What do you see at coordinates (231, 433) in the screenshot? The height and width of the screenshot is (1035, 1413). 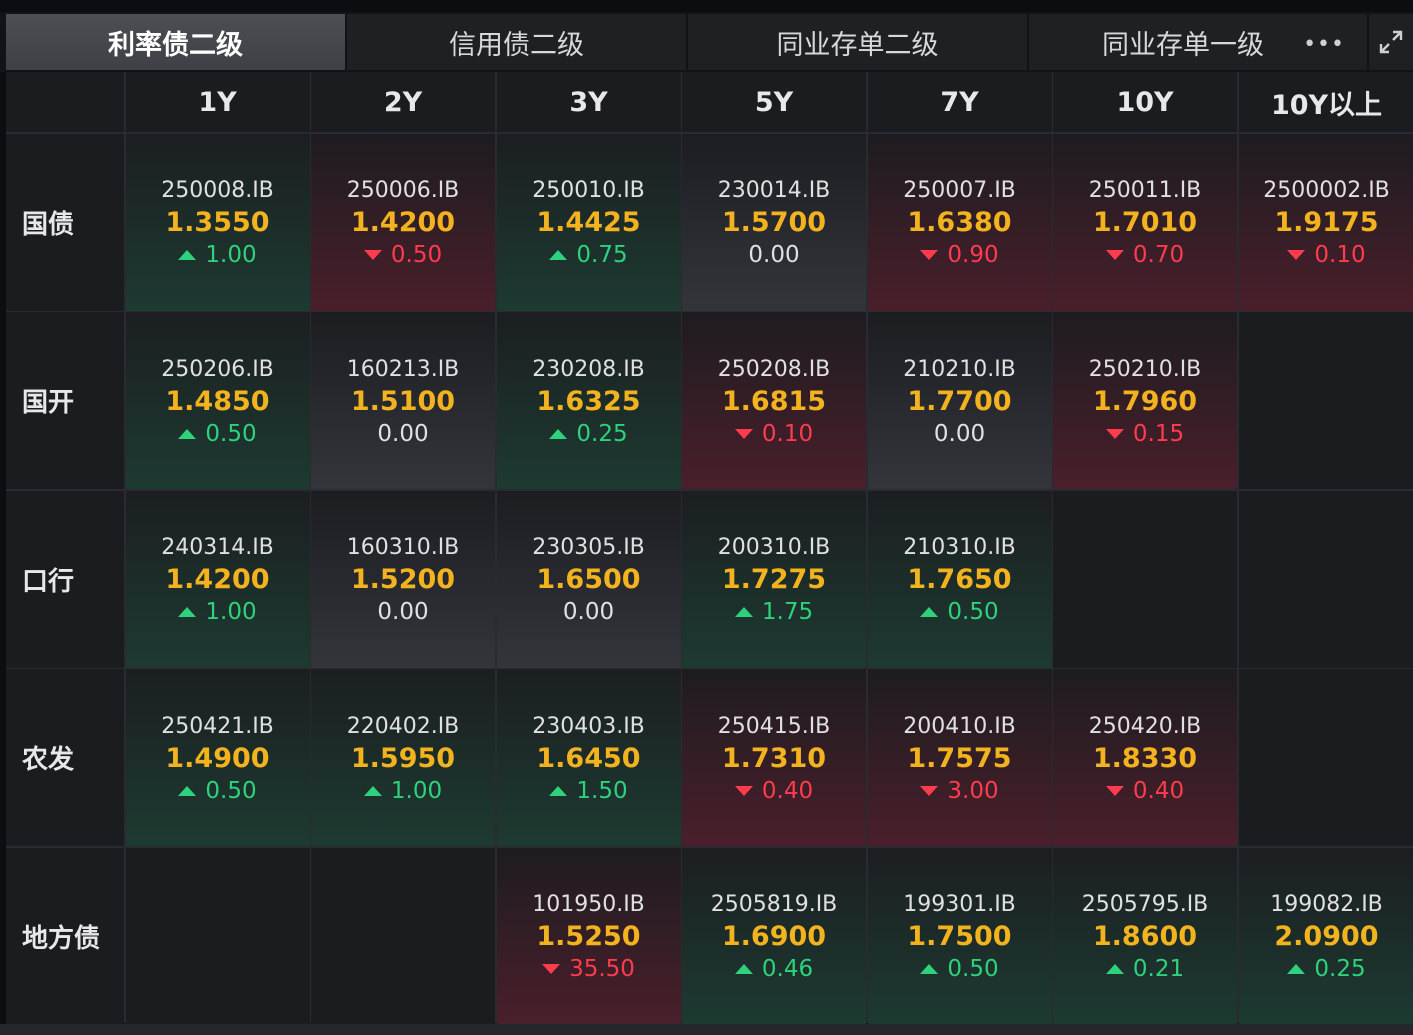 I see `change-value: 0.50` at bounding box center [231, 433].